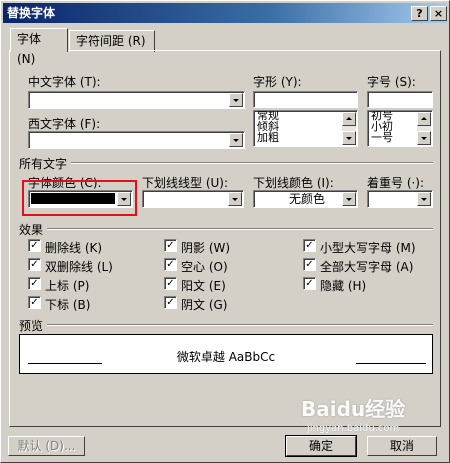  Describe the element at coordinates (424, 128) in the screenshot. I see `font-size-scrollbar` at that location.